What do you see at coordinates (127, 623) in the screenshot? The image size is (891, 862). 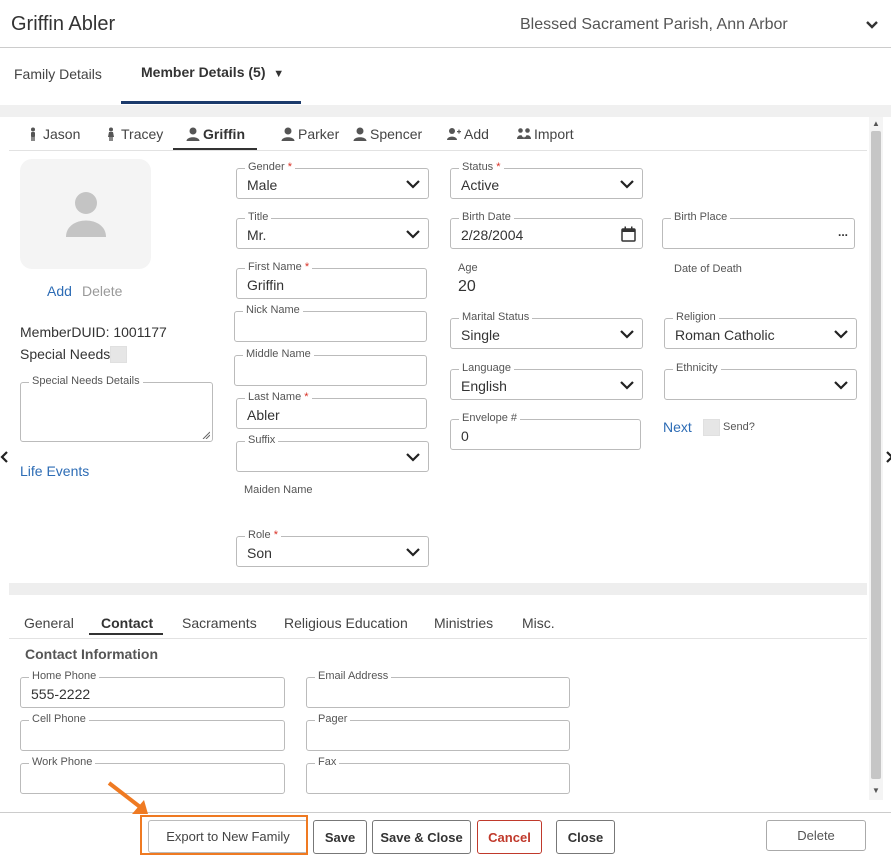 I see `tab-contact: Contact` at bounding box center [127, 623].